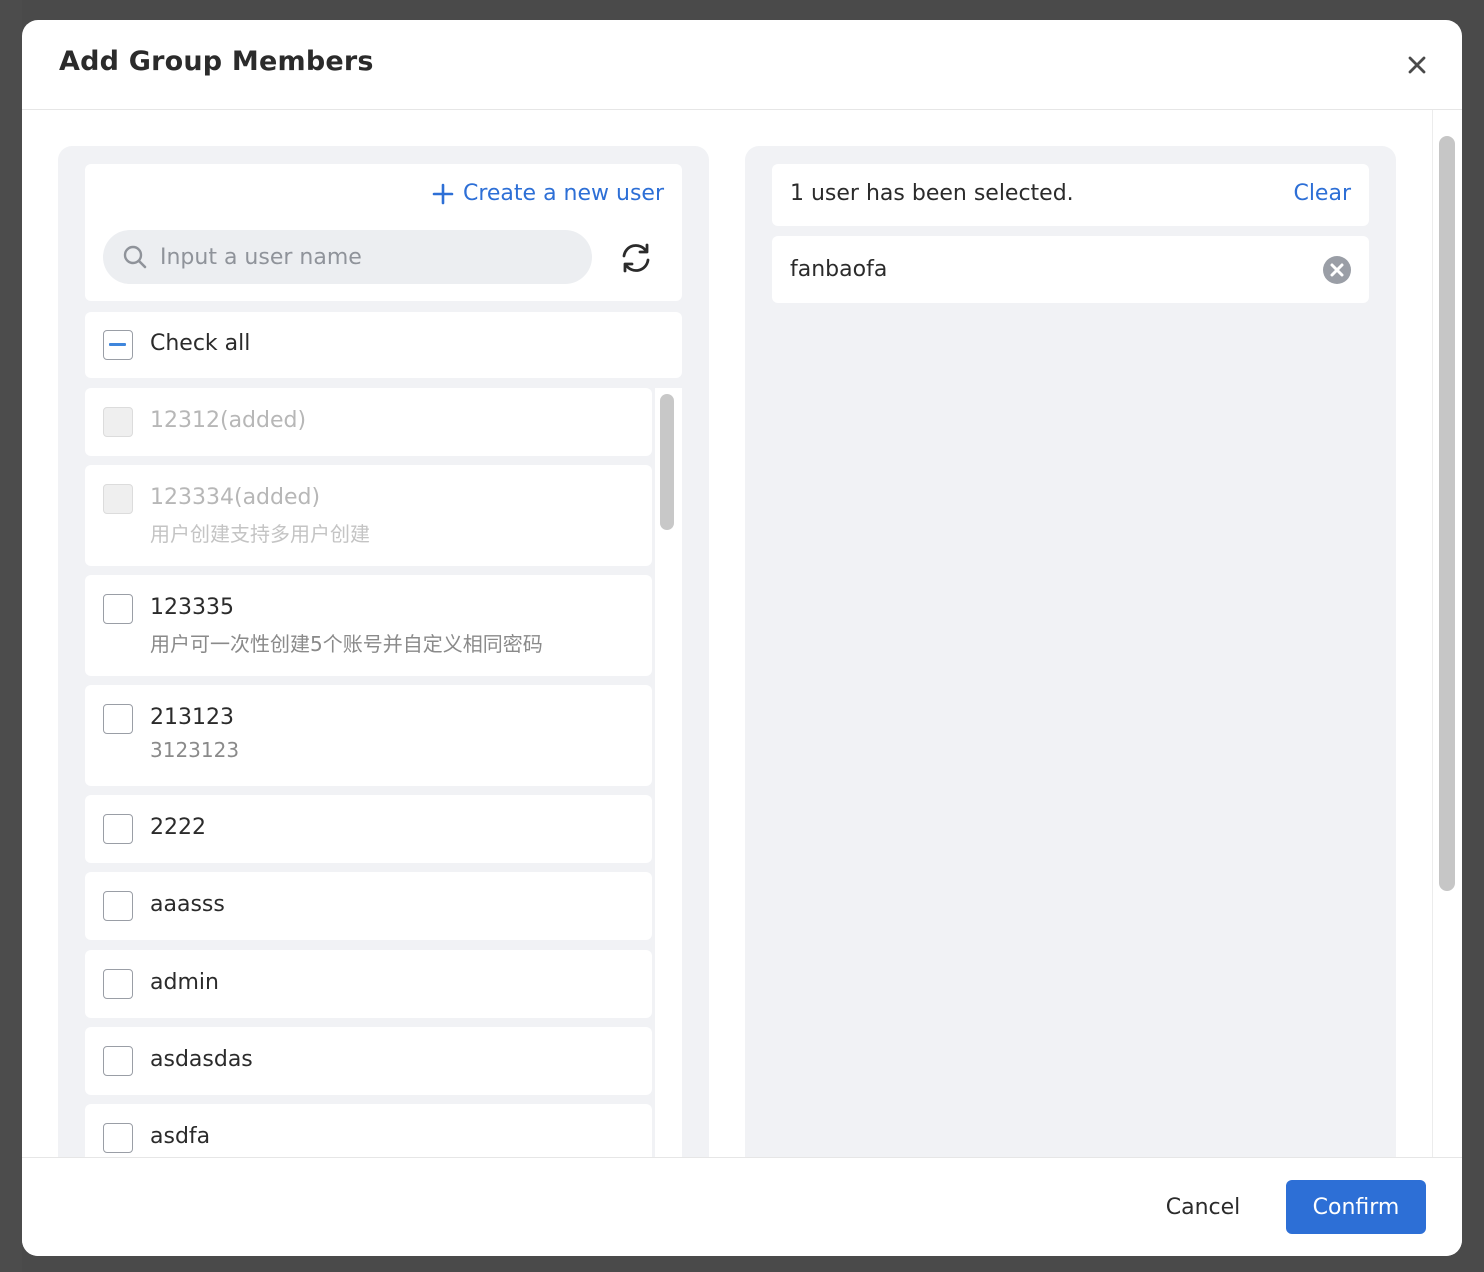 This screenshot has height=1272, width=1484. Describe the element at coordinates (184, 982) in the screenshot. I see `user-name: admin` at that location.